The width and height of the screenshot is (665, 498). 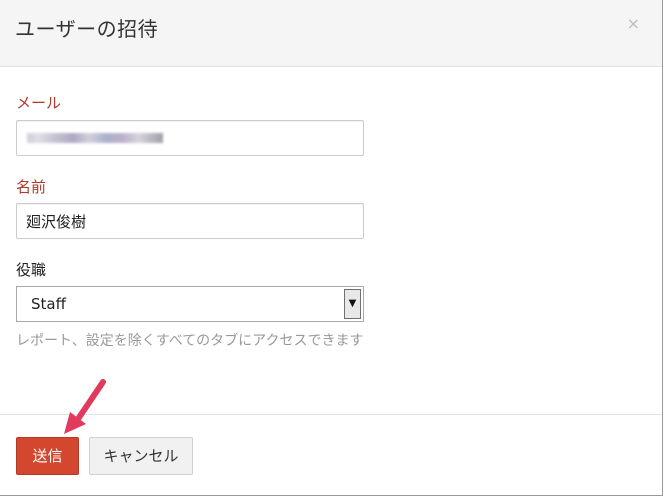 I want to click on dialog-header: ユーザーの招待 ×, so click(x=331, y=33).